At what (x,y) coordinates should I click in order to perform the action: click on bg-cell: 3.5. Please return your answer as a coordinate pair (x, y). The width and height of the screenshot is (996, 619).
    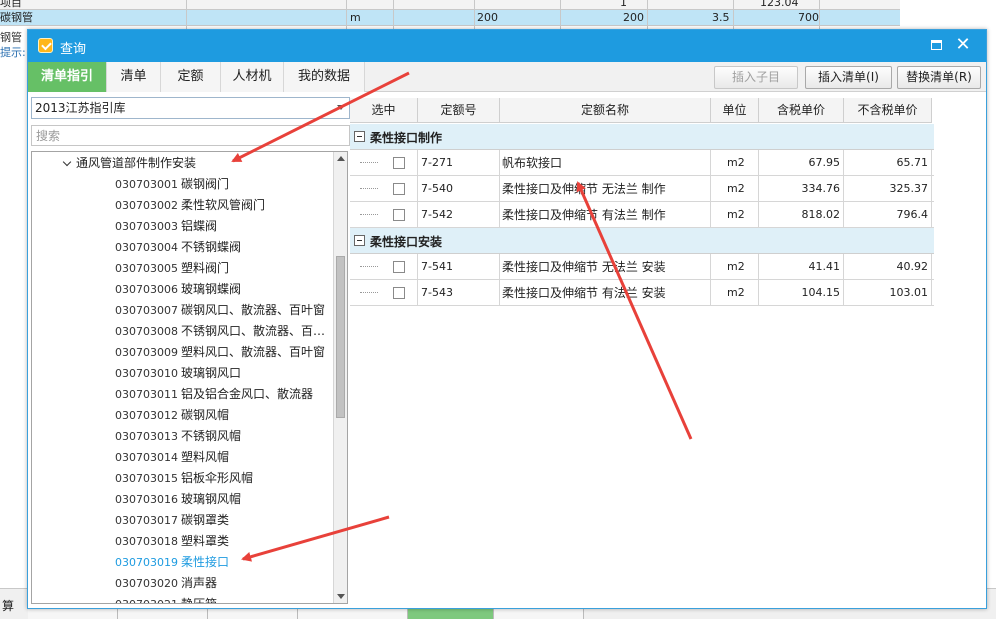
    Looking at the image, I should click on (721, 17).